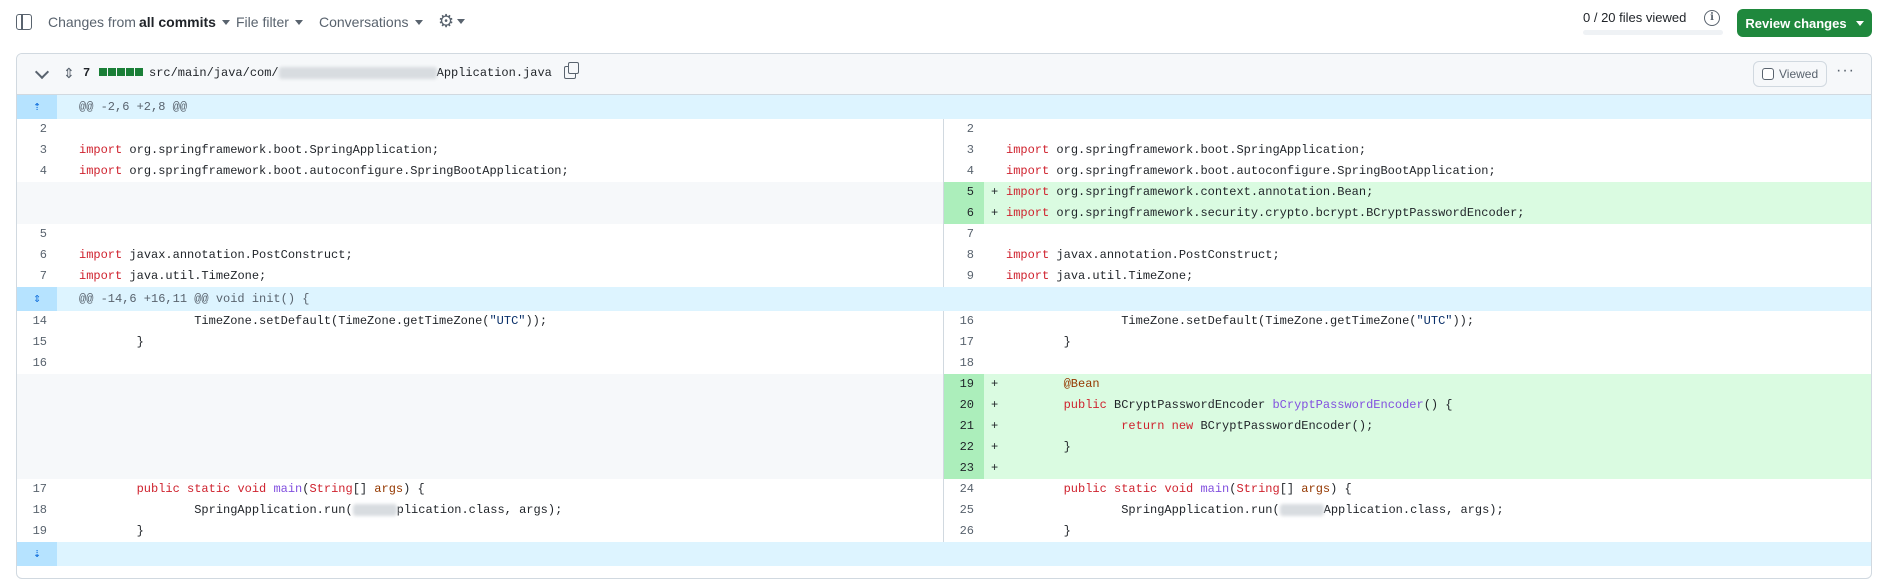  I want to click on expand-footer-row: ⇣, so click(944, 554).